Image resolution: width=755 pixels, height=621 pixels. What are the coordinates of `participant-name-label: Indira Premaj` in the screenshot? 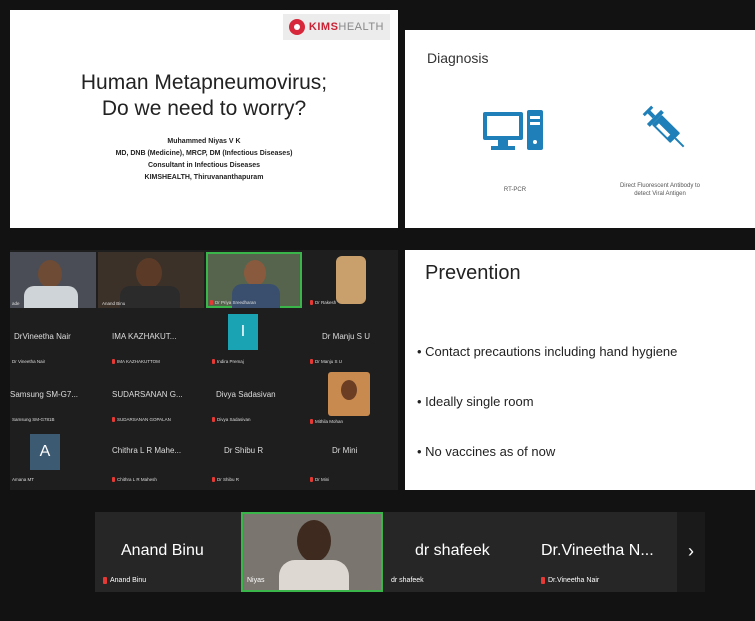 It's located at (228, 361).